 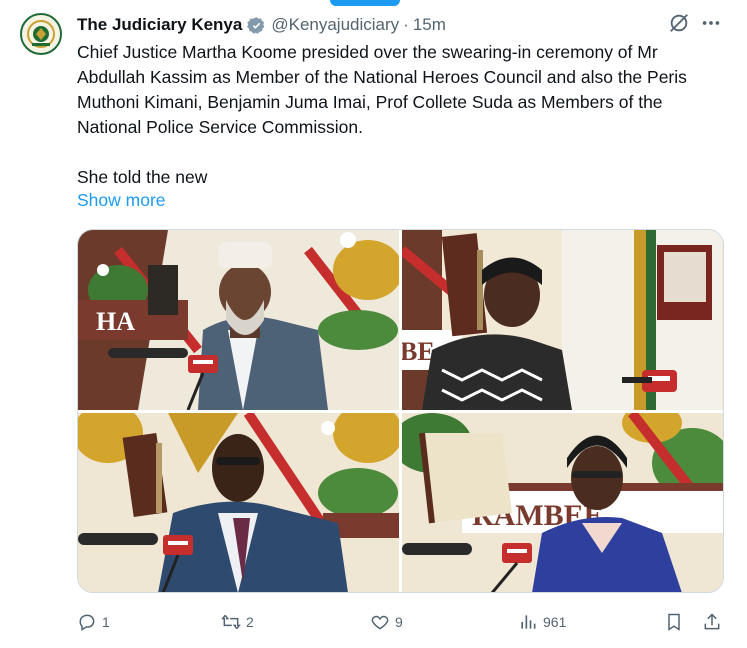 What do you see at coordinates (711, 23) in the screenshot?
I see `more-icon` at bounding box center [711, 23].